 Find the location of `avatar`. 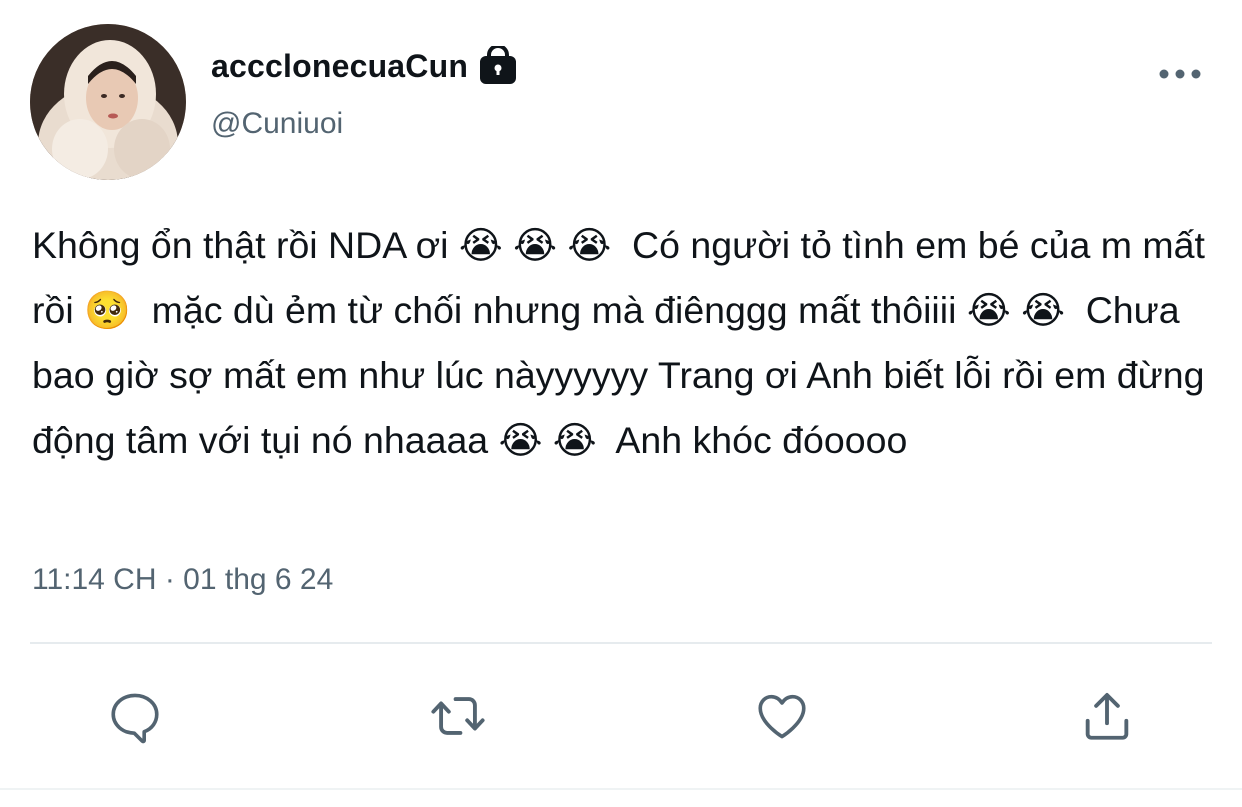

avatar is located at coordinates (108, 102).